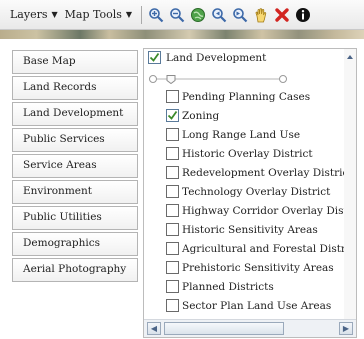 Image resolution: width=364 pixels, height=339 pixels. Describe the element at coordinates (269, 172) in the screenshot. I see `layer-label: Redevelopment Overlay Districts` at that location.